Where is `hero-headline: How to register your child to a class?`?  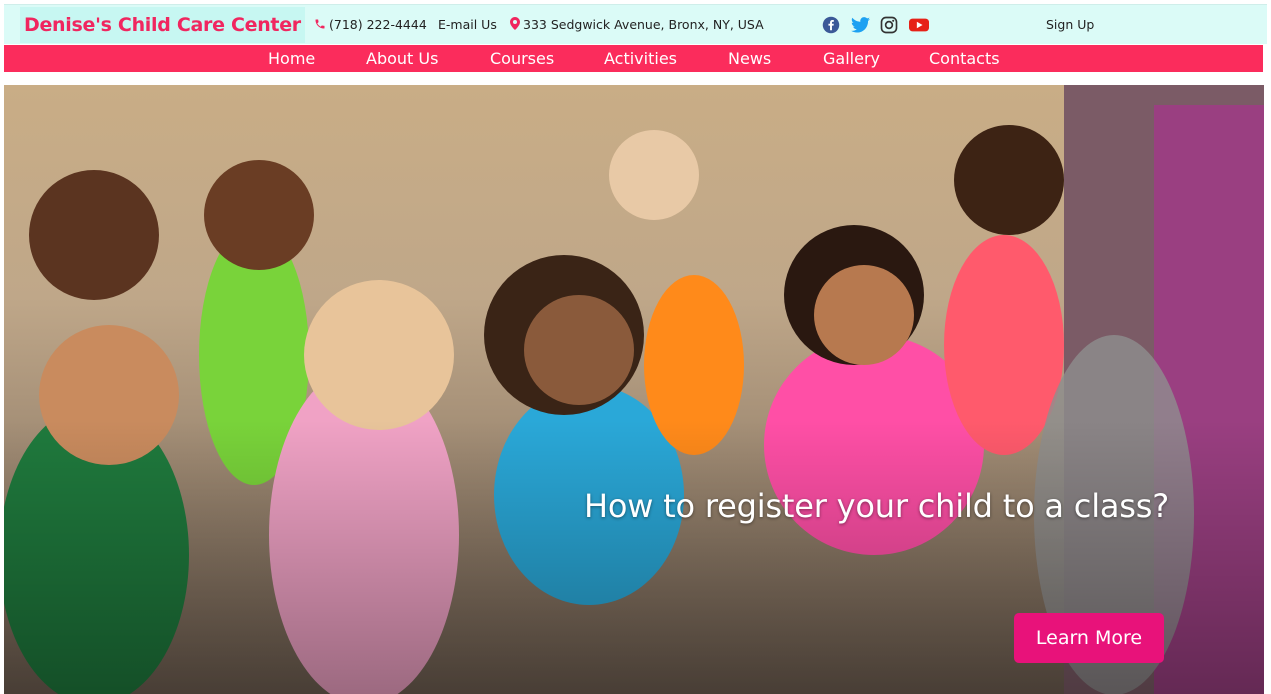 hero-headline: How to register your child to a class? is located at coordinates (877, 506).